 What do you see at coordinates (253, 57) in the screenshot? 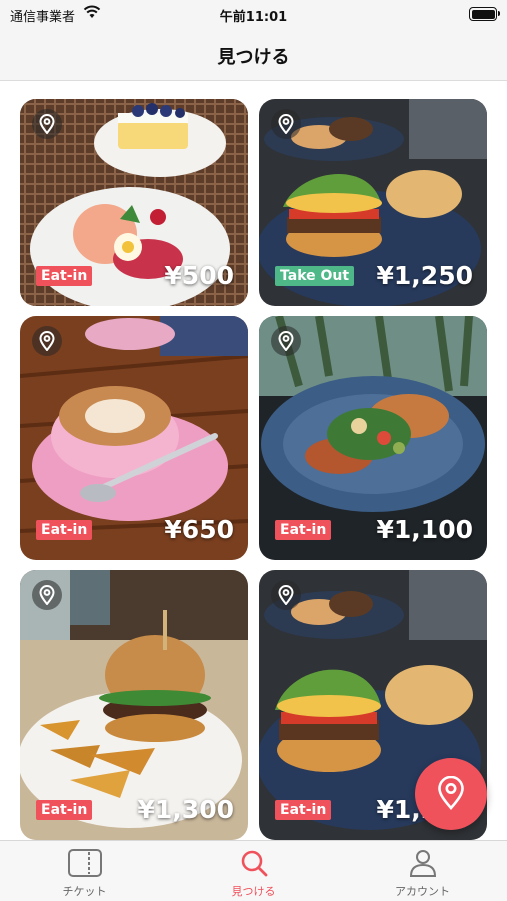
I see `page-title: 見つける` at bounding box center [253, 57].